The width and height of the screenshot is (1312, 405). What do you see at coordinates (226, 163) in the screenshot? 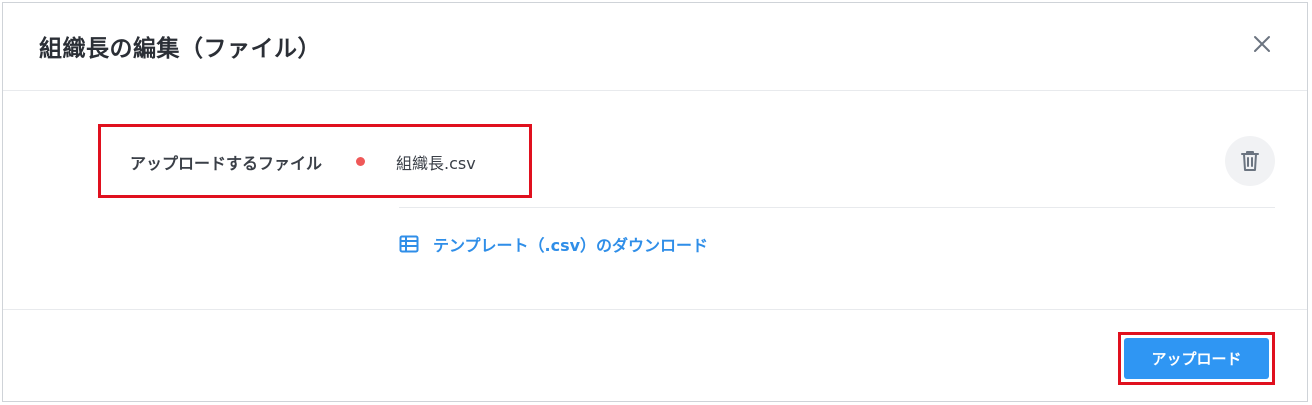
I see `upload-file-label: アップロードするファイル` at bounding box center [226, 163].